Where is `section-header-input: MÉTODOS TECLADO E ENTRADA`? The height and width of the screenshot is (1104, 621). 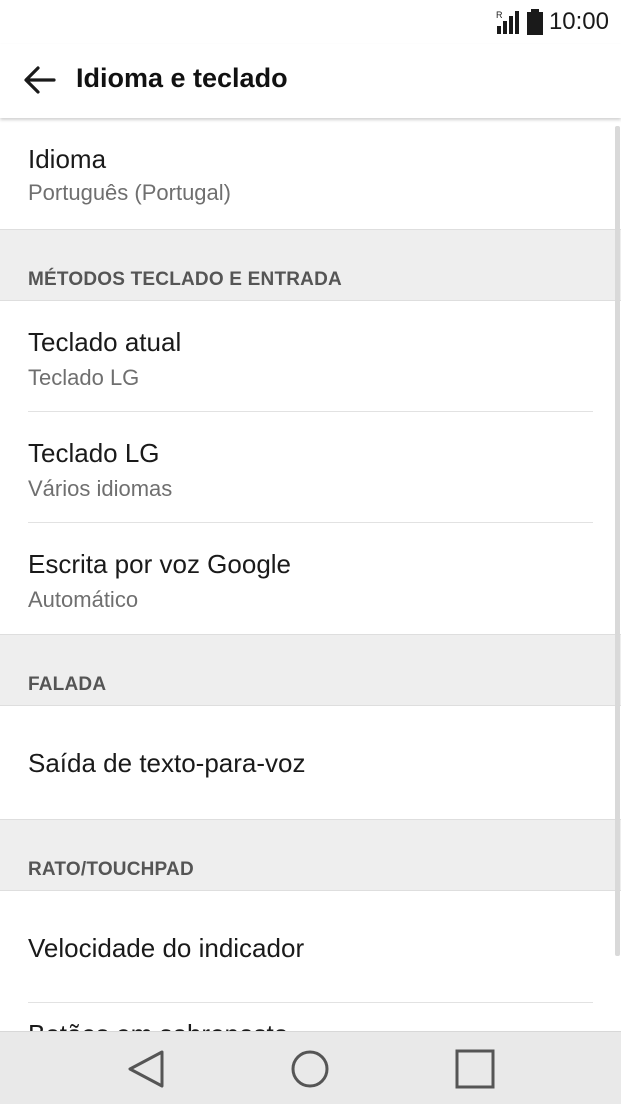
section-header-input: MÉTODOS TECLADO E ENTRADA is located at coordinates (310, 265).